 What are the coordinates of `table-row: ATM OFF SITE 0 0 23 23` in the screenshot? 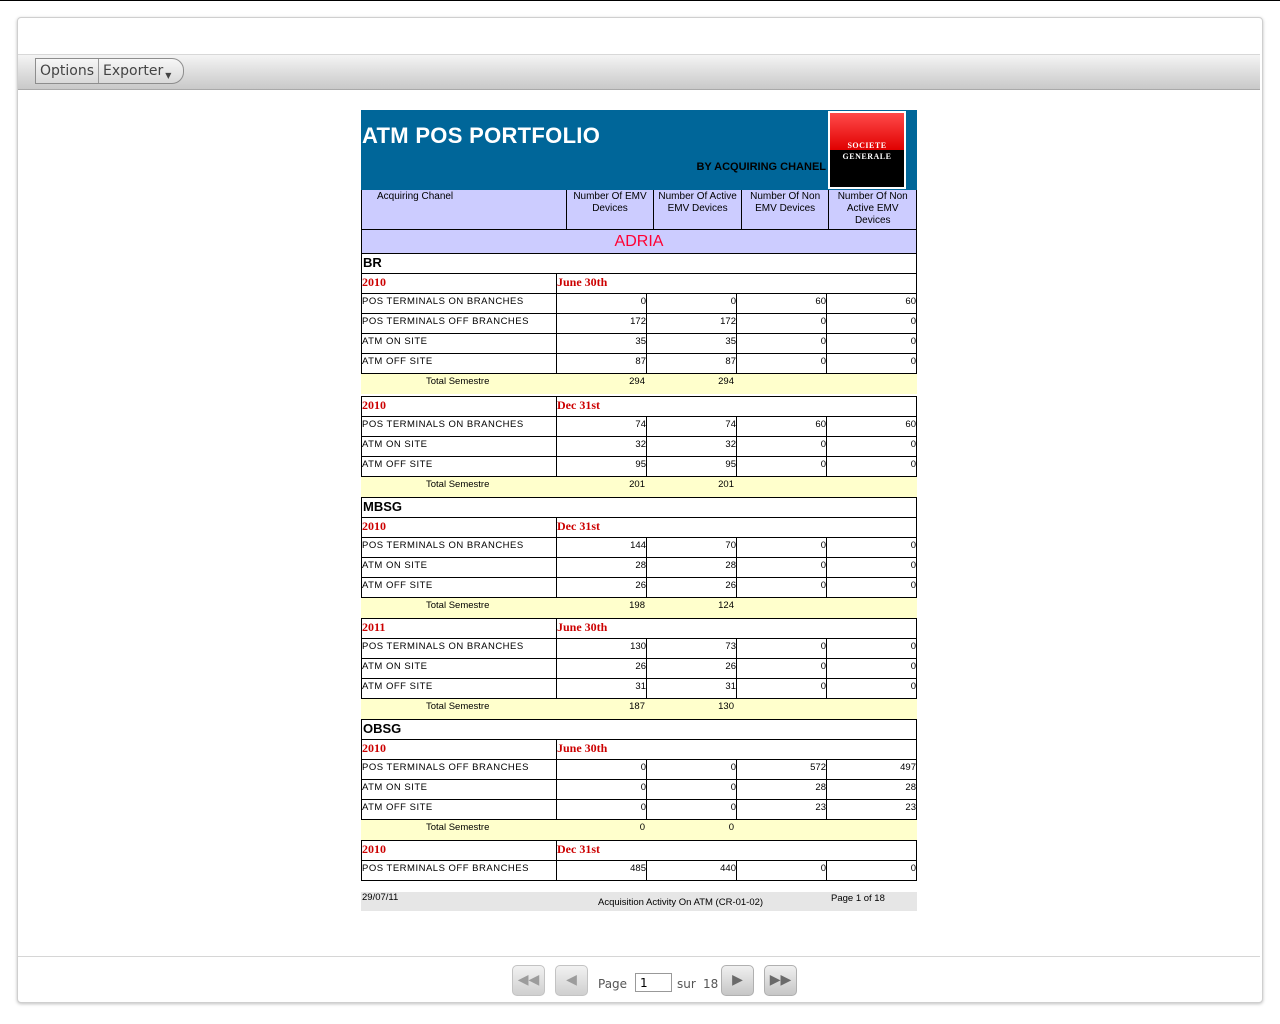 It's located at (639, 810).